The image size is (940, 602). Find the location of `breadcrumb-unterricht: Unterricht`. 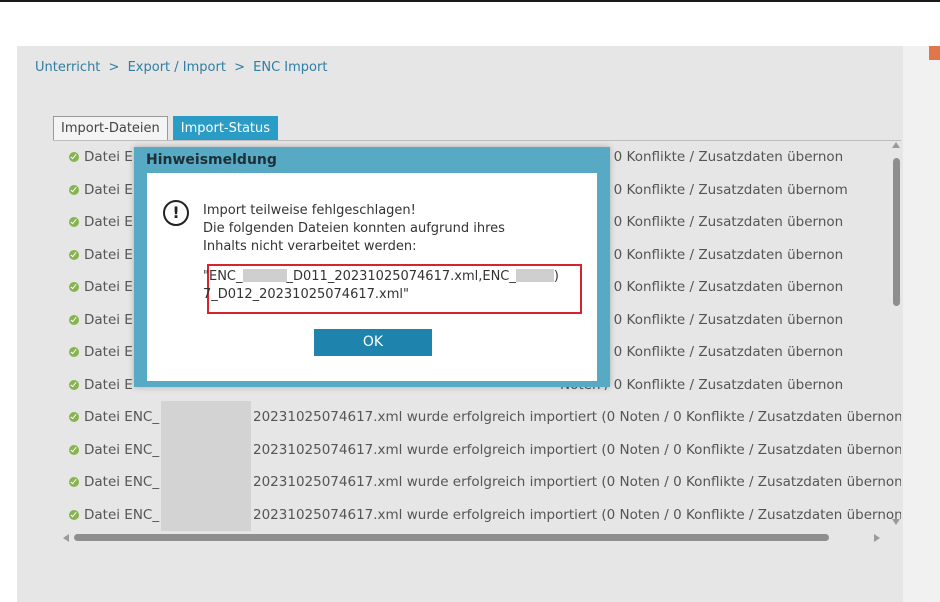

breadcrumb-unterricht: Unterricht is located at coordinates (67, 67).